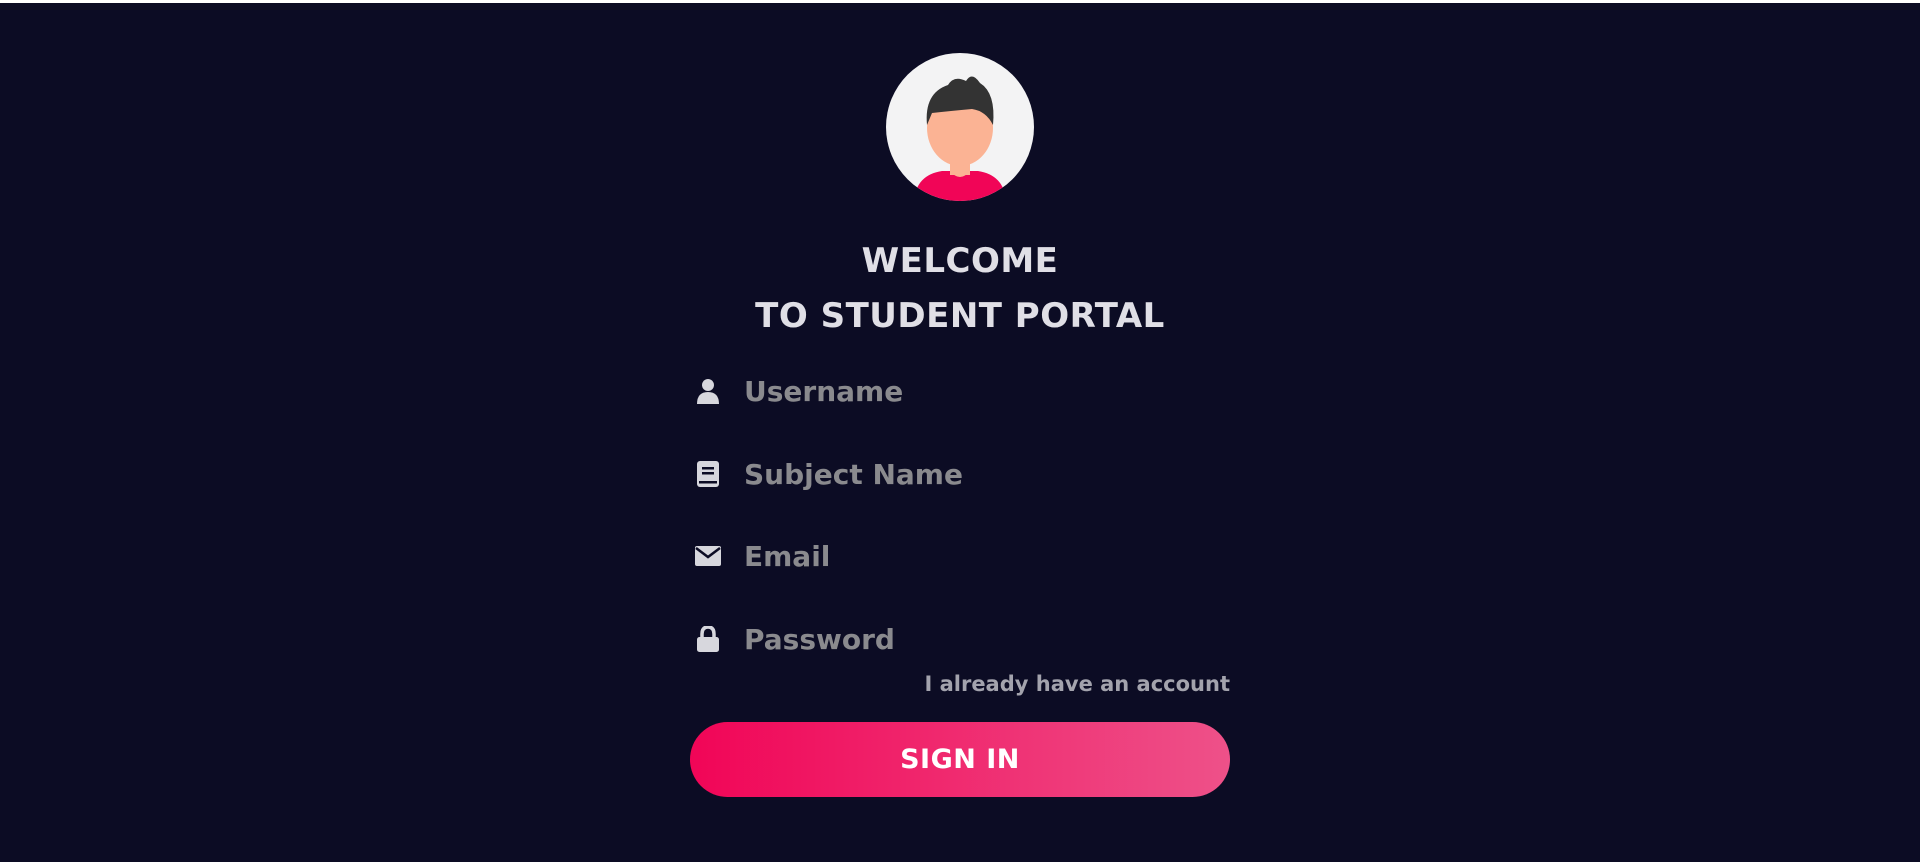 Image resolution: width=1920 pixels, height=862 pixels. I want to click on avatar, so click(960, 127).